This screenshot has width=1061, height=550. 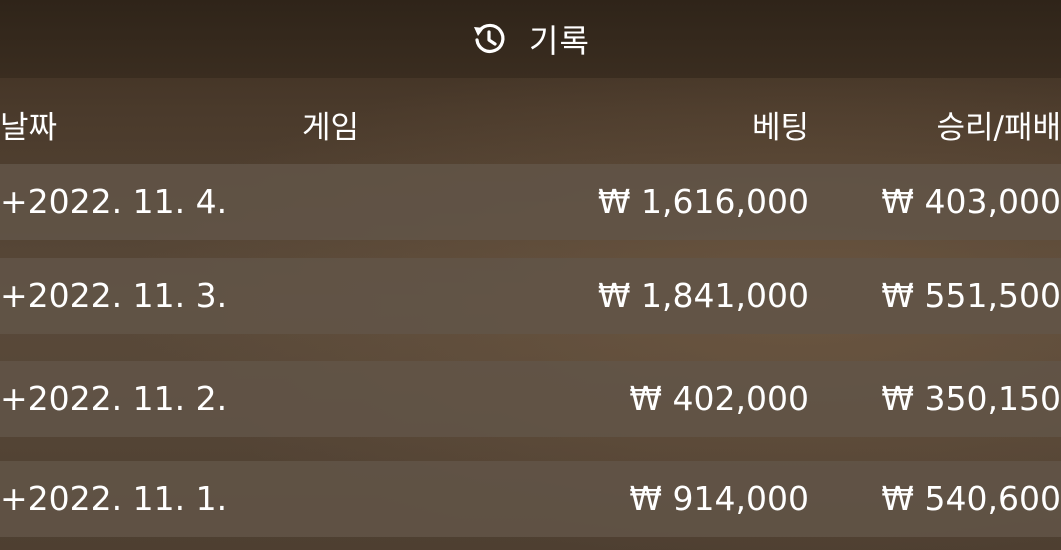 What do you see at coordinates (703, 295) in the screenshot?
I see `row-bet: ₩ 1,841,000` at bounding box center [703, 295].